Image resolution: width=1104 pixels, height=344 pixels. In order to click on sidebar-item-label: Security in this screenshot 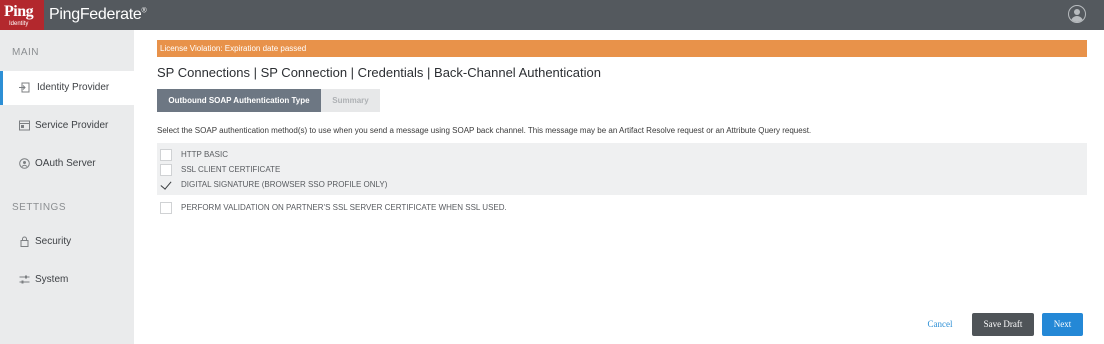, I will do `click(53, 241)`.